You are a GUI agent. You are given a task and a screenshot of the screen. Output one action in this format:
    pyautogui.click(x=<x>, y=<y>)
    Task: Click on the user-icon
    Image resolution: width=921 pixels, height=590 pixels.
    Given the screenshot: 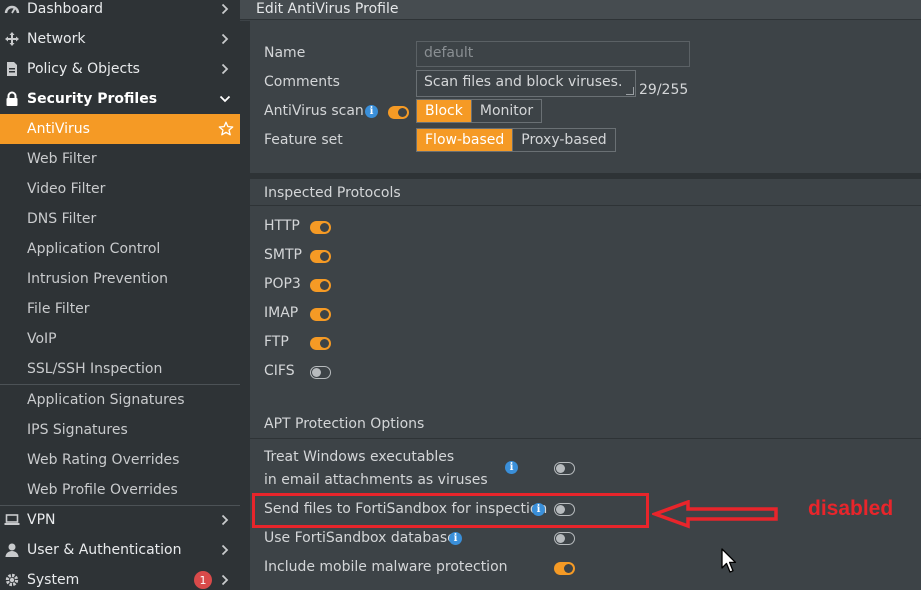 What is the action you would take?
    pyautogui.click(x=12, y=550)
    